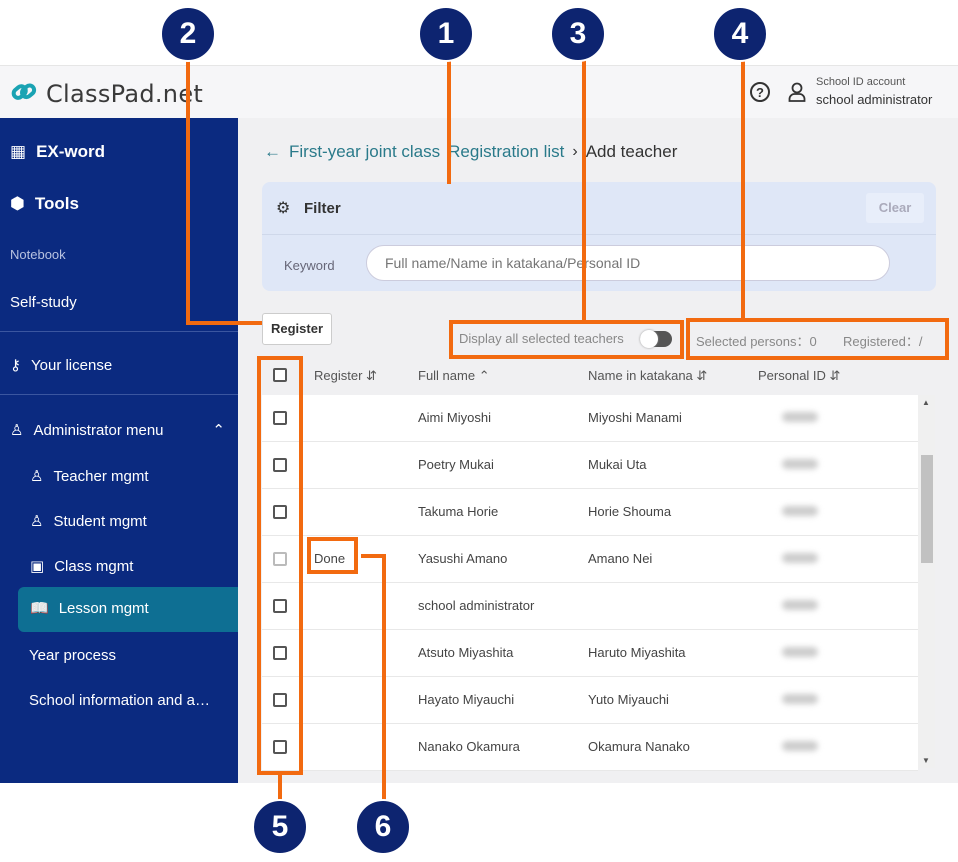 This screenshot has width=958, height=862. Describe the element at coordinates (463, 558) in the screenshot. I see `full-name: Yasushi Amano` at that location.